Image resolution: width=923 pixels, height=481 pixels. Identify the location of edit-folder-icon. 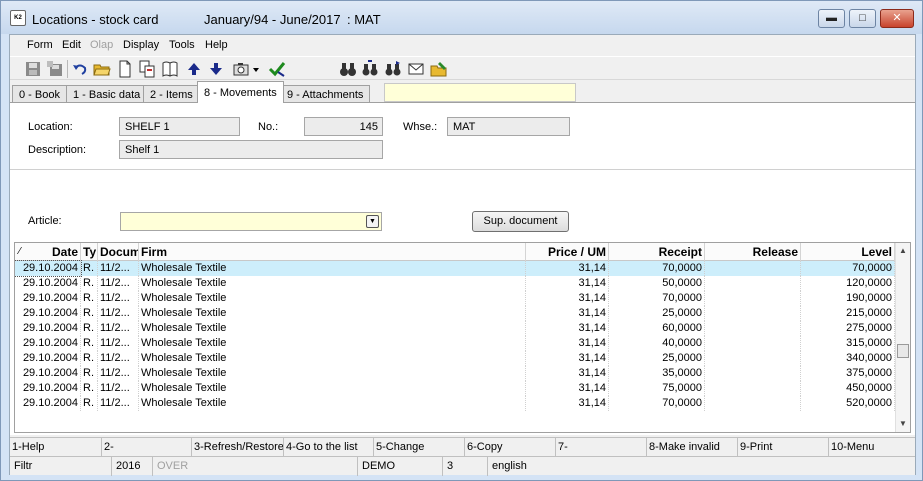
(439, 69).